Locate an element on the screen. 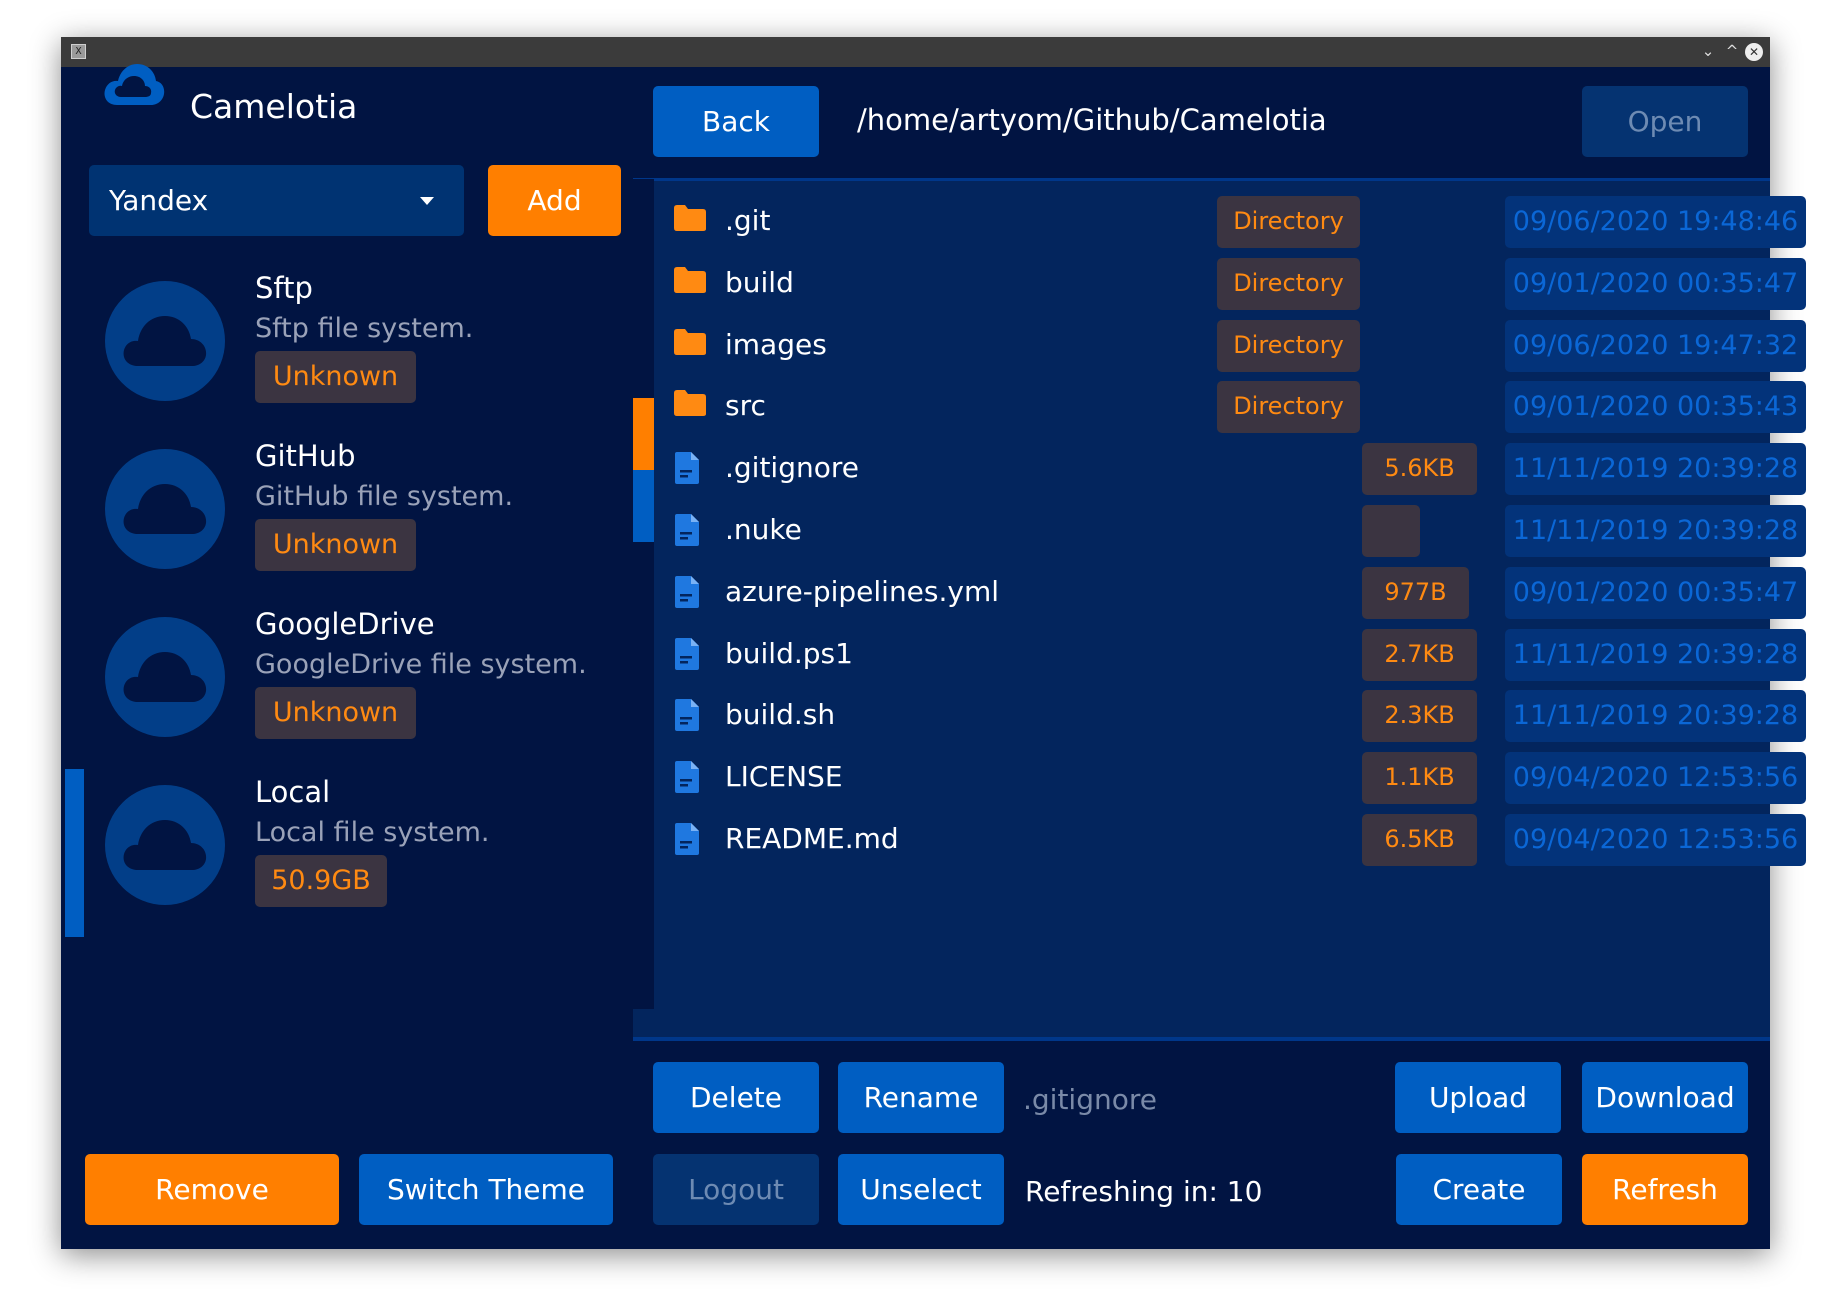 The width and height of the screenshot is (1830, 1311). create-button: Create is located at coordinates (1479, 1189).